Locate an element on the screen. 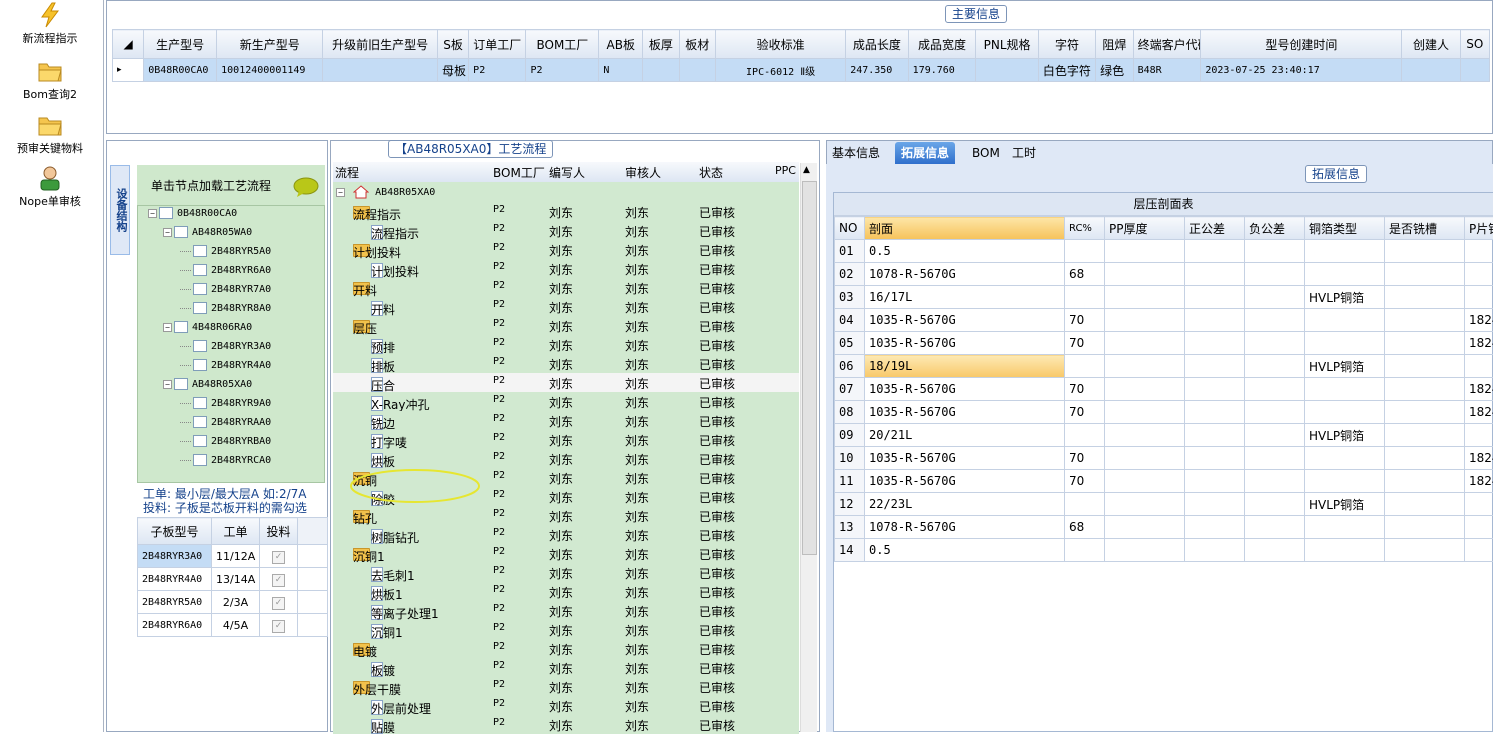 This screenshot has width=1493, height=736. col-header: S板 is located at coordinates (452, 44).